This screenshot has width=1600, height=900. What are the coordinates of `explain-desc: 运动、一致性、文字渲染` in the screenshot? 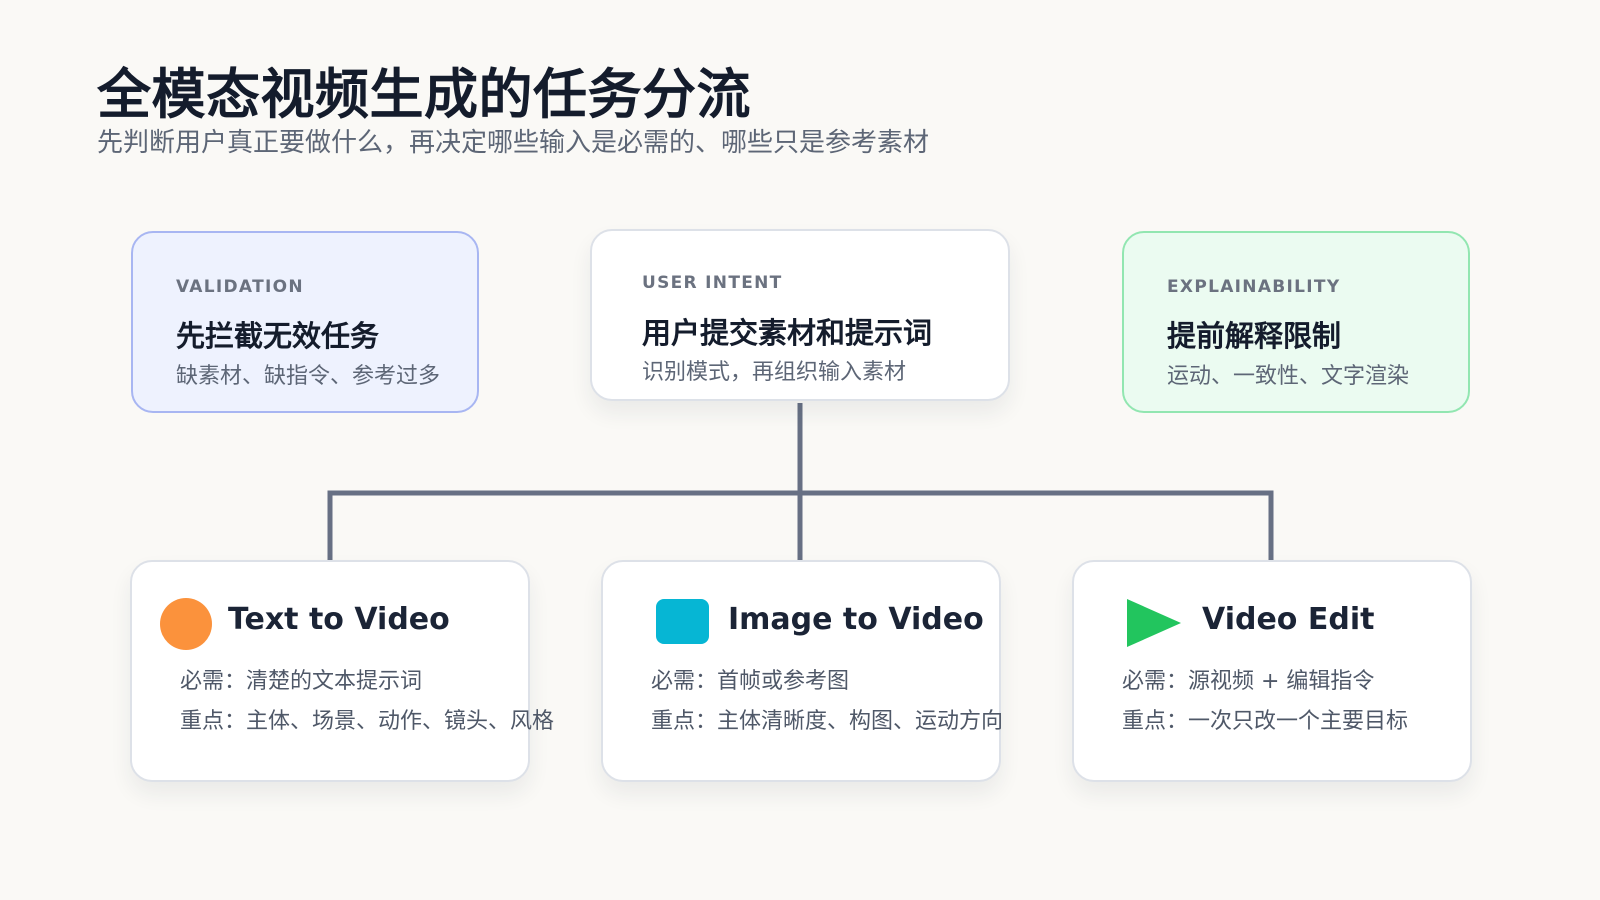 It's located at (1288, 376).